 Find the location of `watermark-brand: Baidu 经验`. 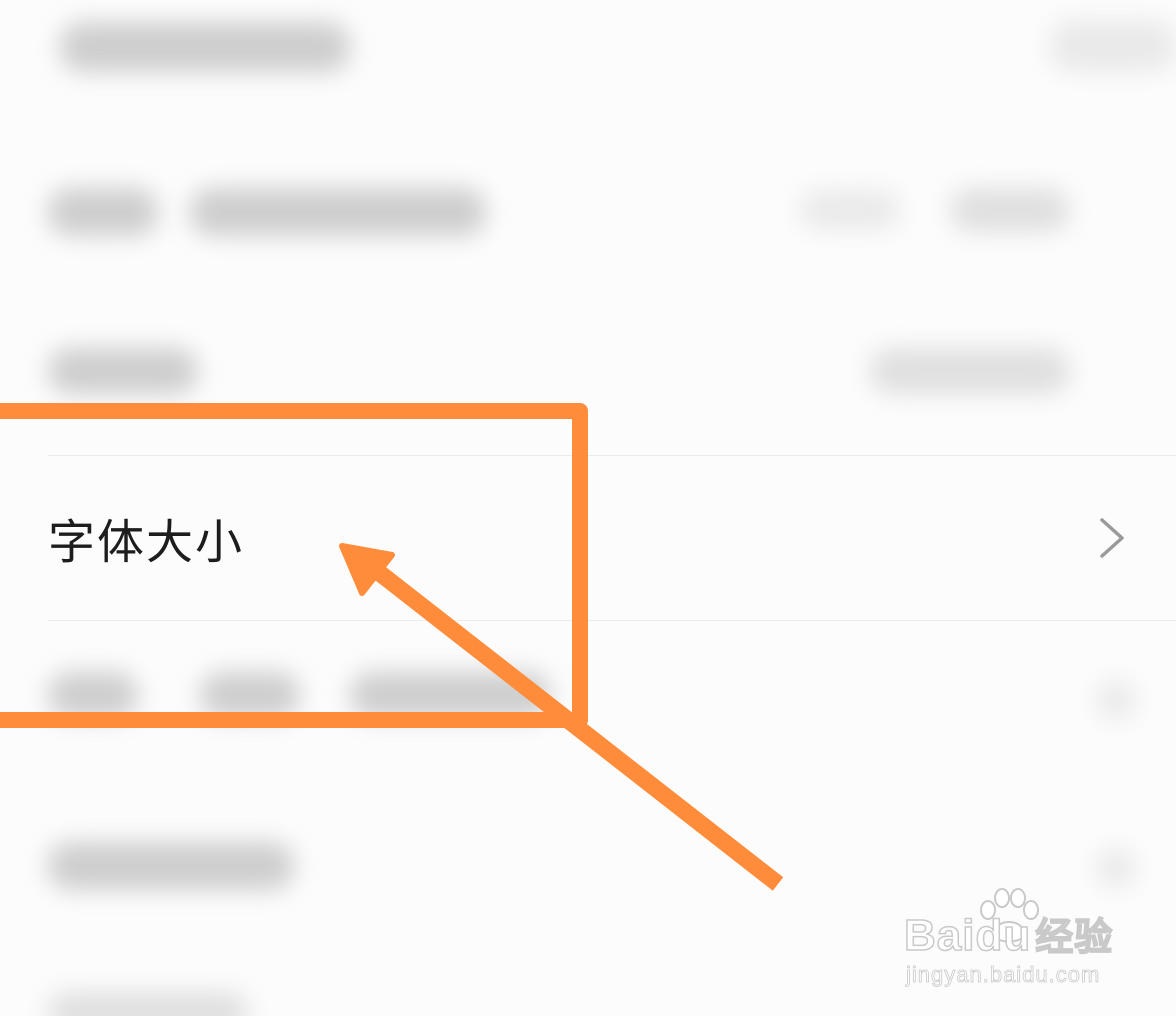

watermark-brand: Baidu 经验 is located at coordinates (1008, 933).